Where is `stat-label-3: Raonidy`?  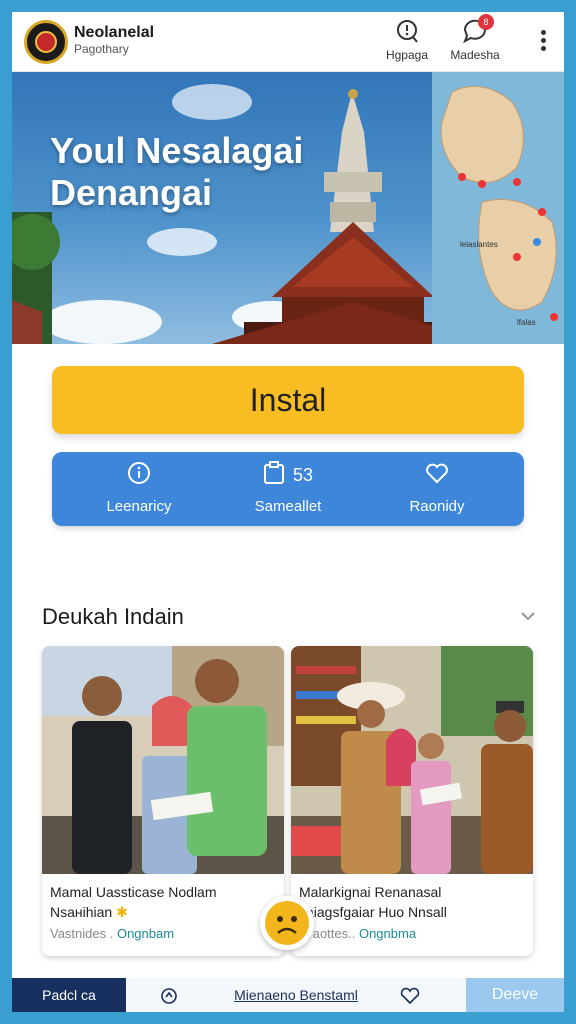
stat-label-3: Raonidy is located at coordinates (437, 506).